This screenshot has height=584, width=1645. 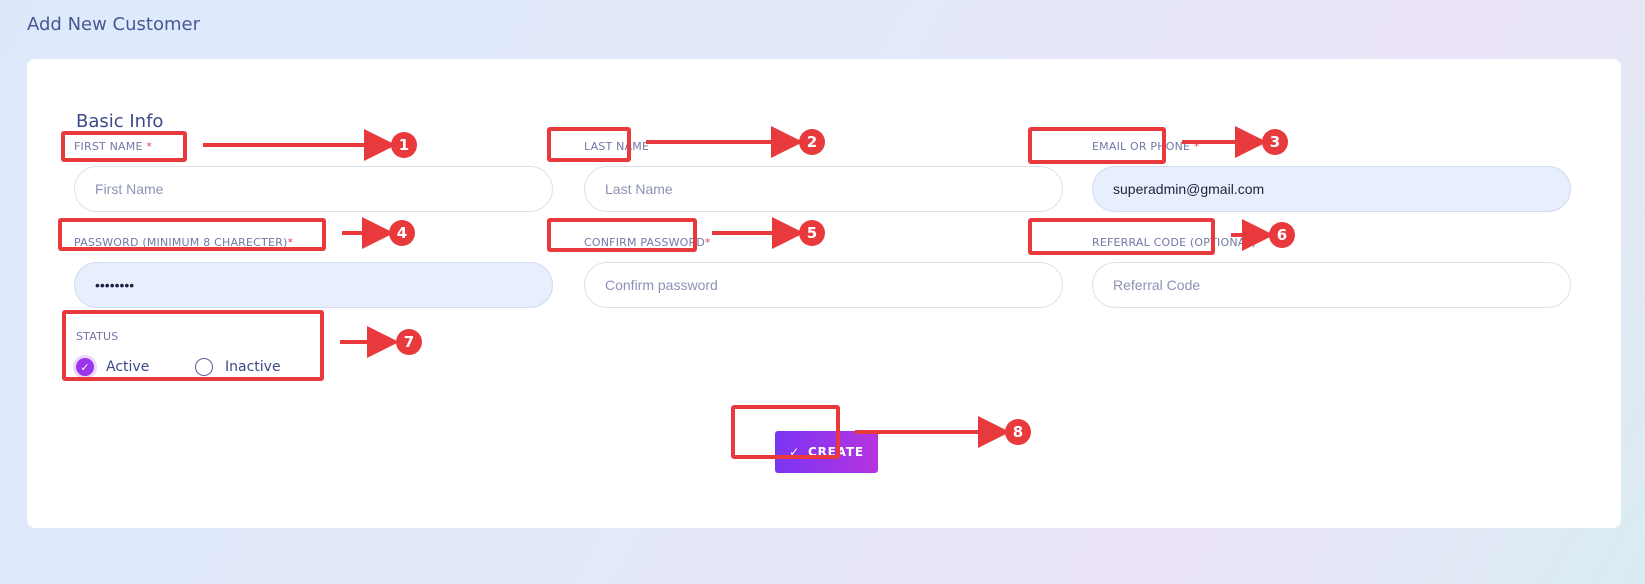 What do you see at coordinates (823, 189) in the screenshot?
I see `last-name-input` at bounding box center [823, 189].